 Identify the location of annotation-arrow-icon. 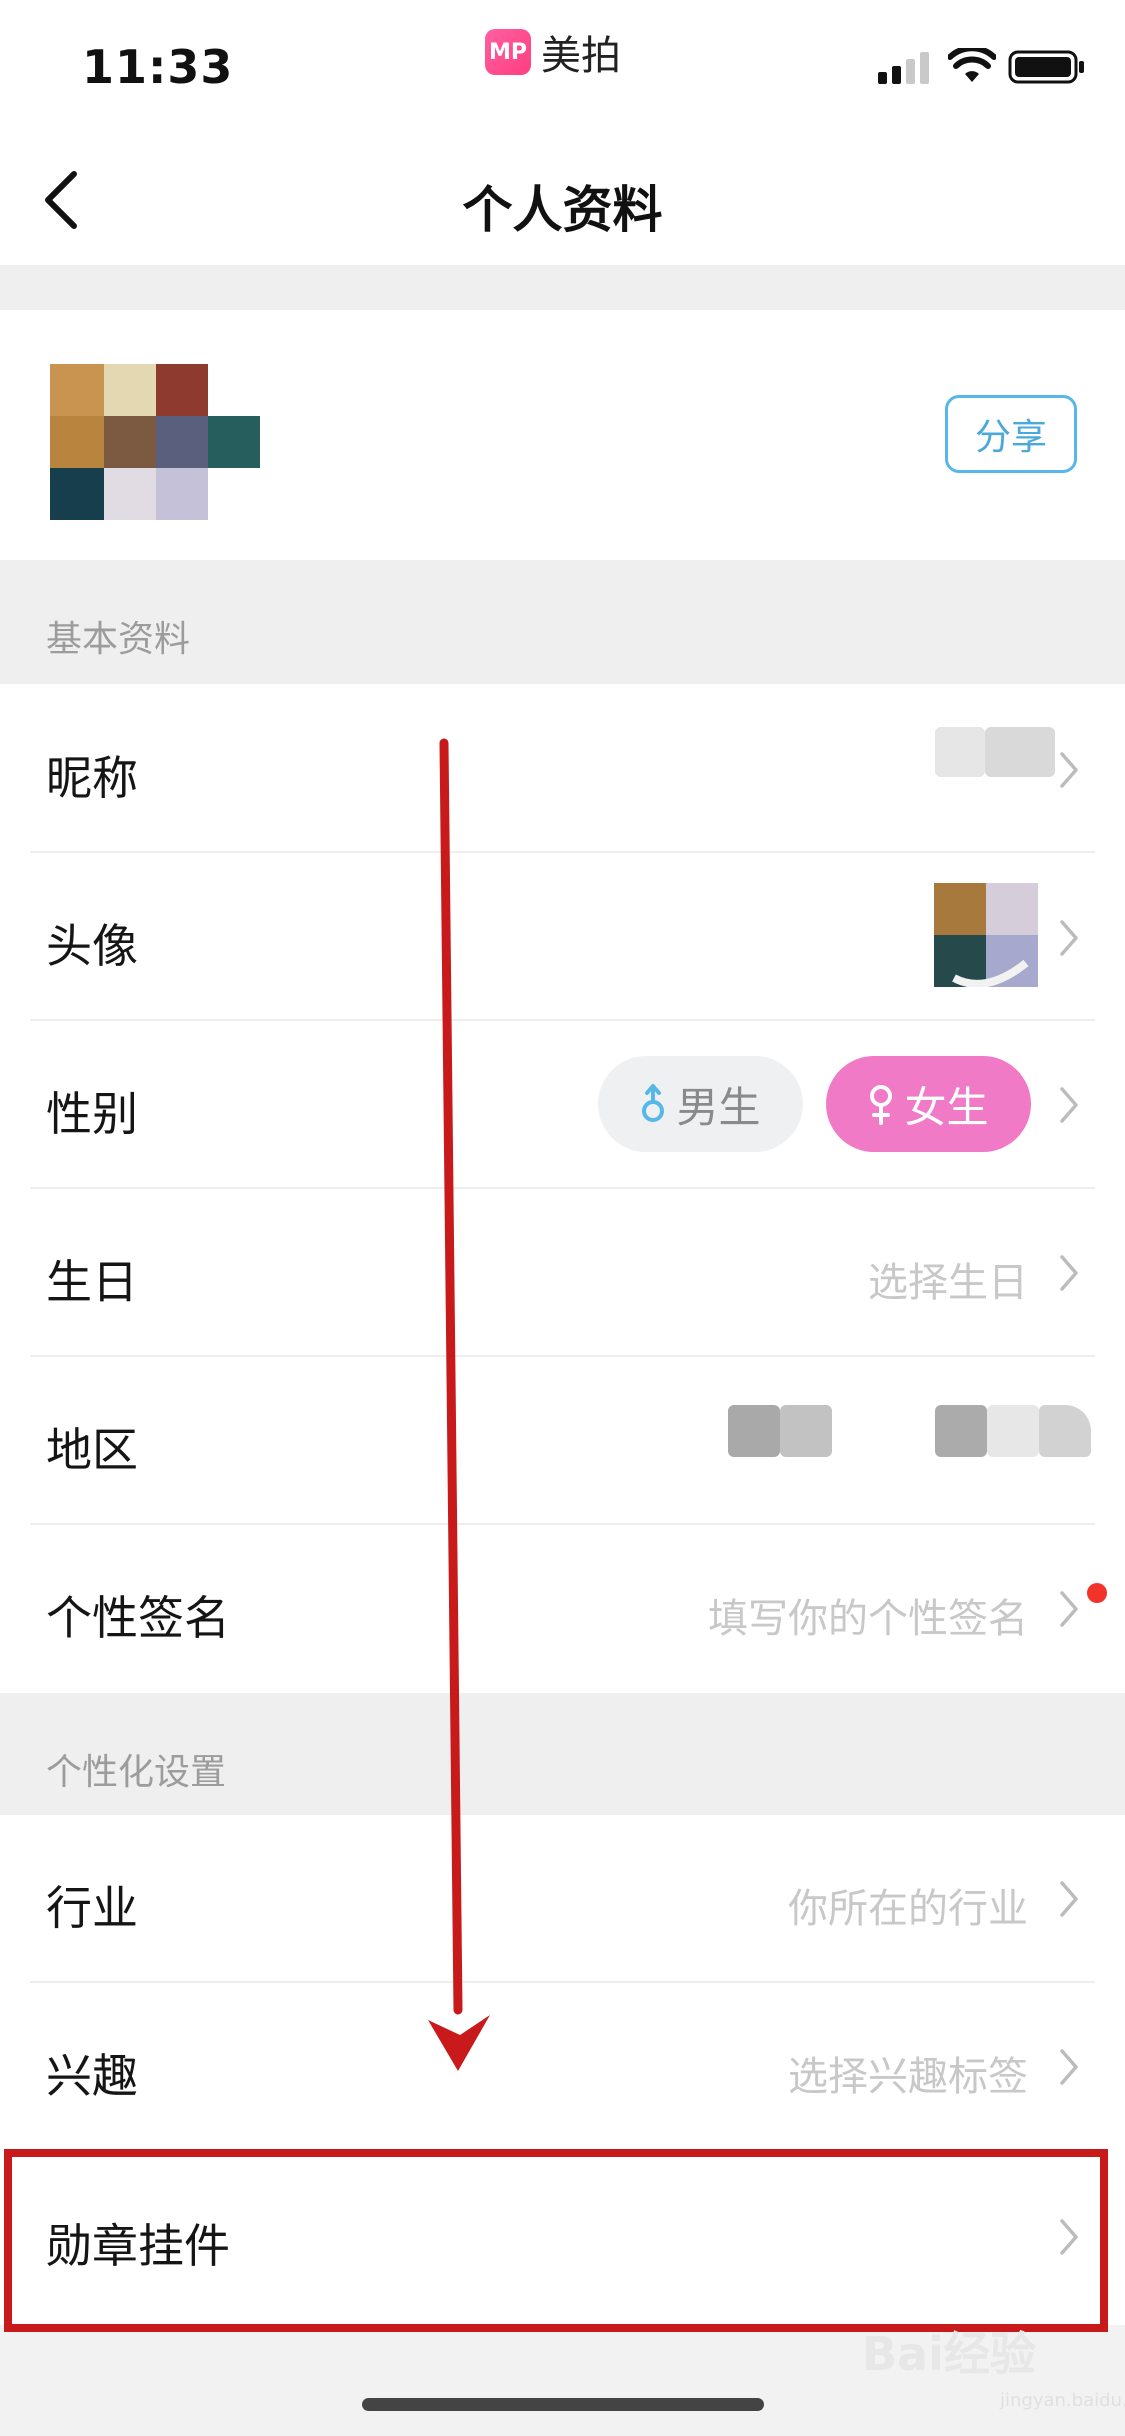
(459, 1404).